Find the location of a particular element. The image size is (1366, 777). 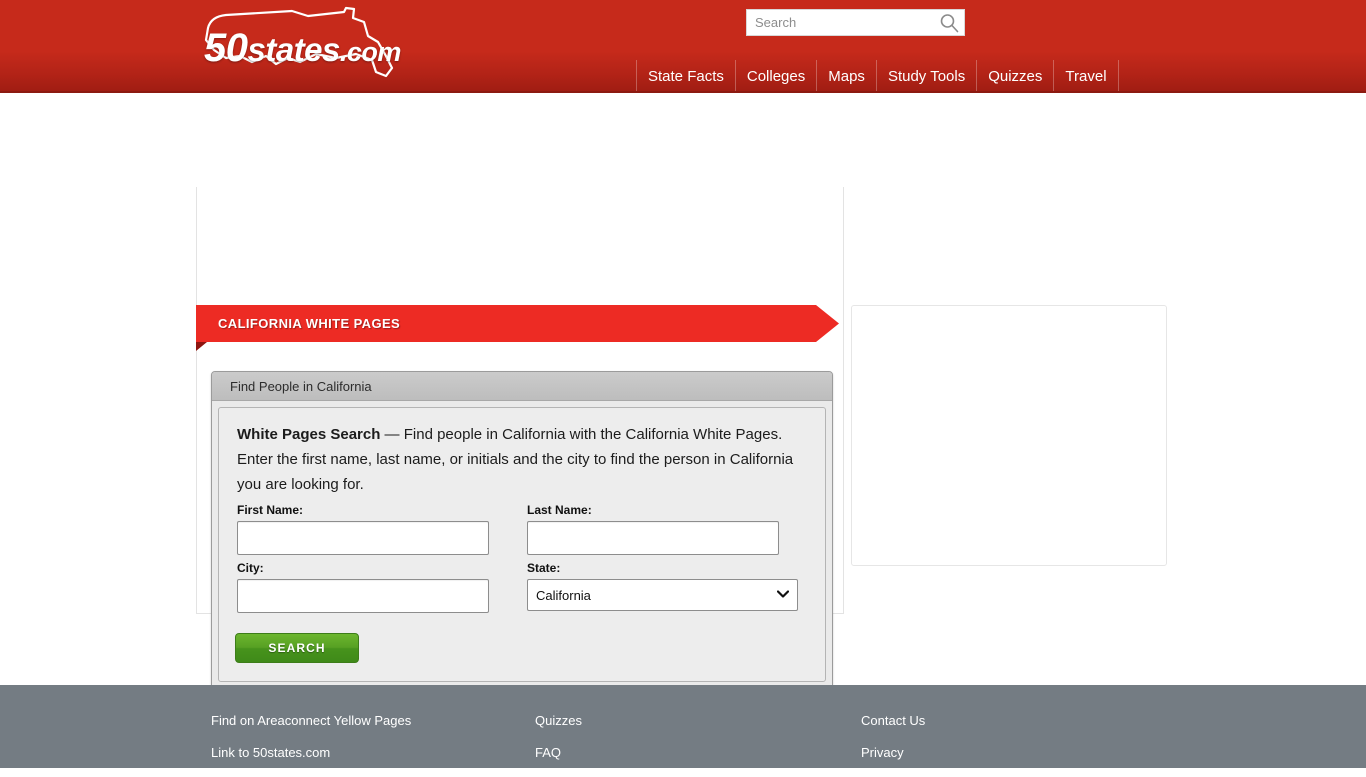

widget-header: Find People in California is located at coordinates (522, 386).